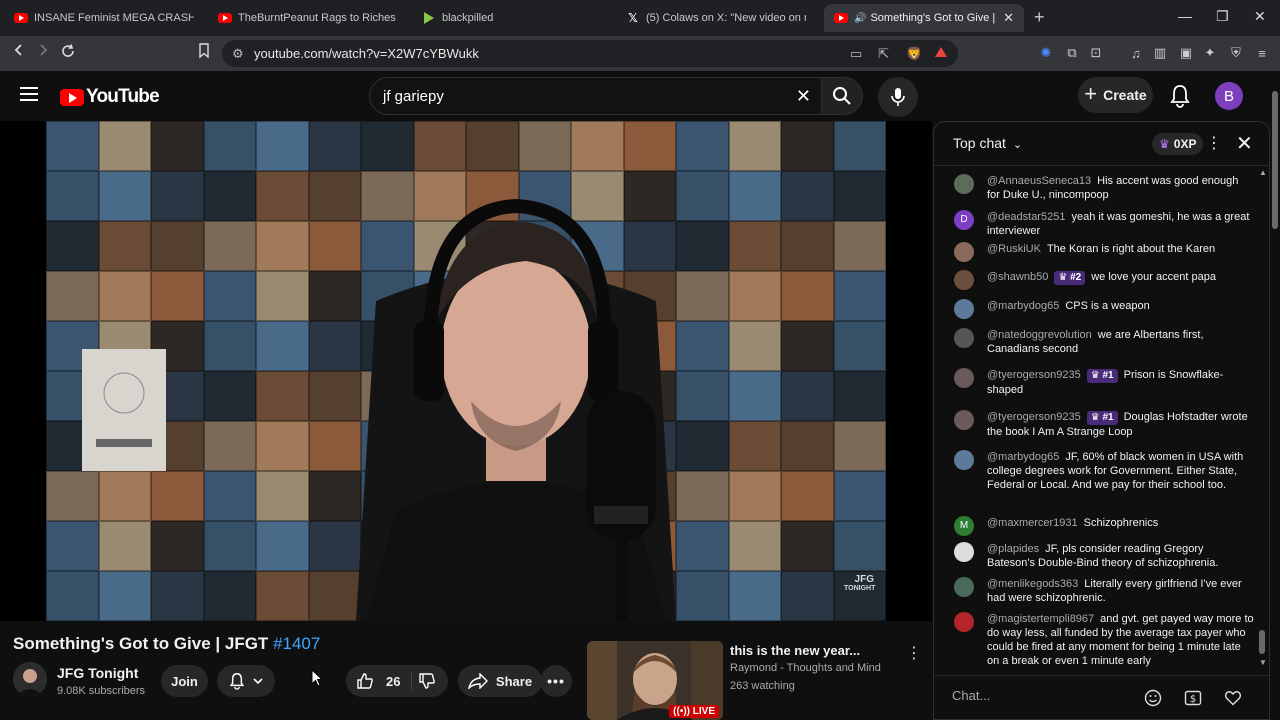 Image resolution: width=1280 pixels, height=720 pixels. I want to click on wallet-icon: ▣, so click(1186, 53).